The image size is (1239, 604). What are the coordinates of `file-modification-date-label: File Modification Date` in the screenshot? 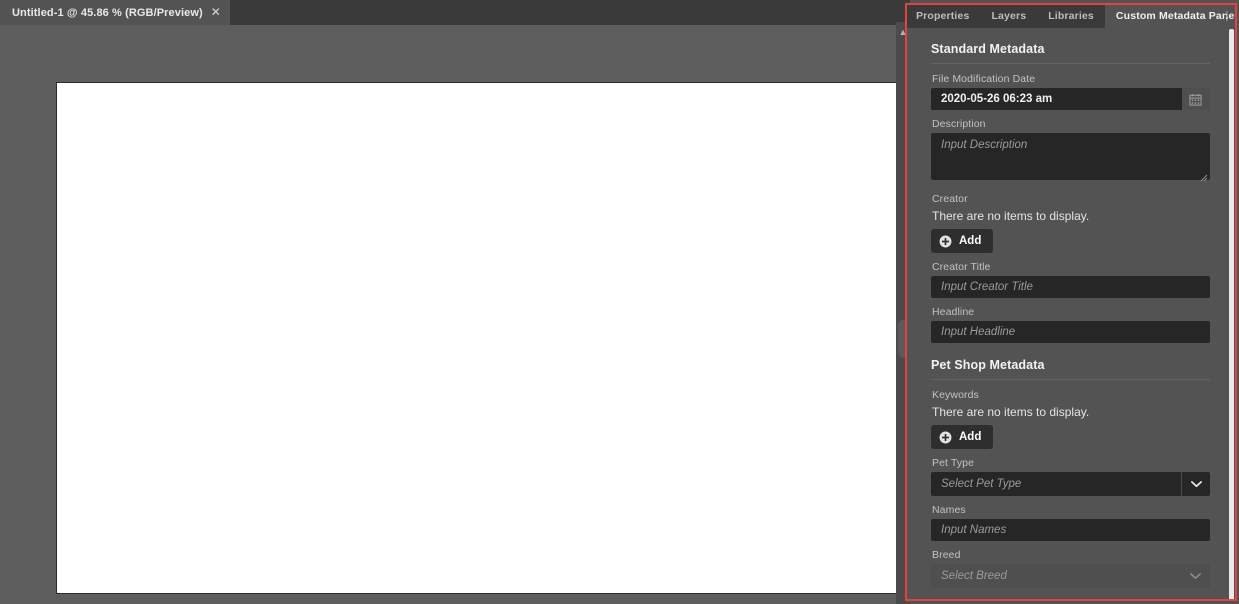 It's located at (984, 79).